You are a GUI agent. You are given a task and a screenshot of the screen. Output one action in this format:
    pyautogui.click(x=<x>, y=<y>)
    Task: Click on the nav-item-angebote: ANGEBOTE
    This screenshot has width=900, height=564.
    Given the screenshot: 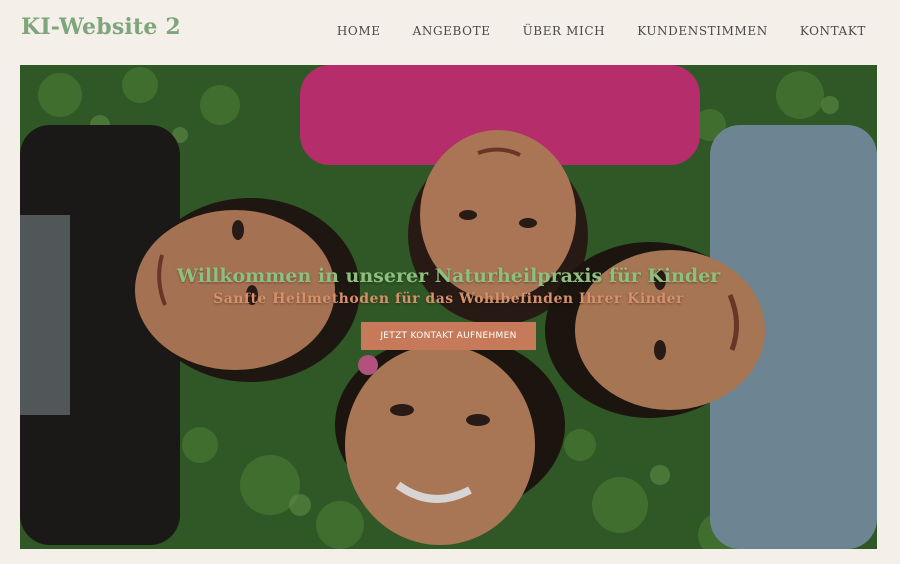 What is the action you would take?
    pyautogui.click(x=452, y=31)
    